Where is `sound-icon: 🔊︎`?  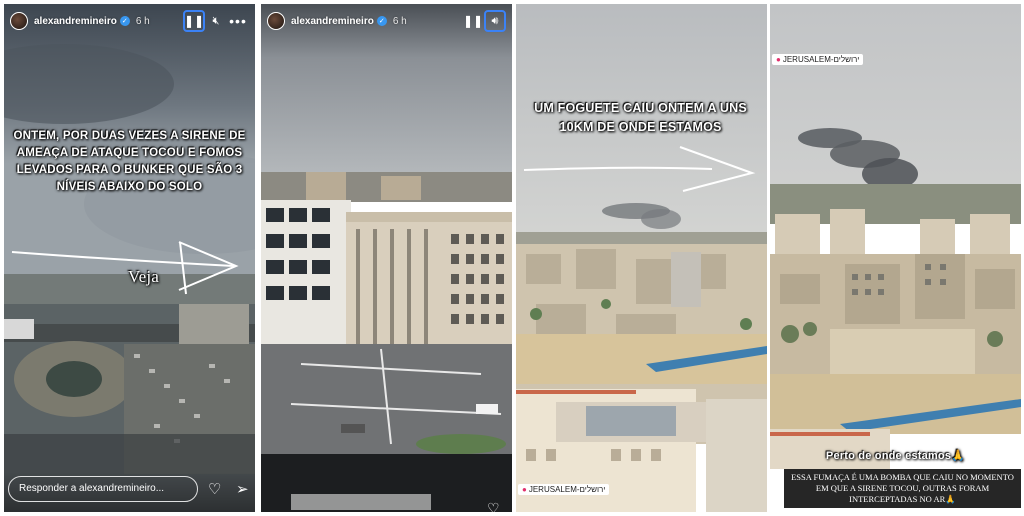 sound-icon: 🔊︎ is located at coordinates (495, 21).